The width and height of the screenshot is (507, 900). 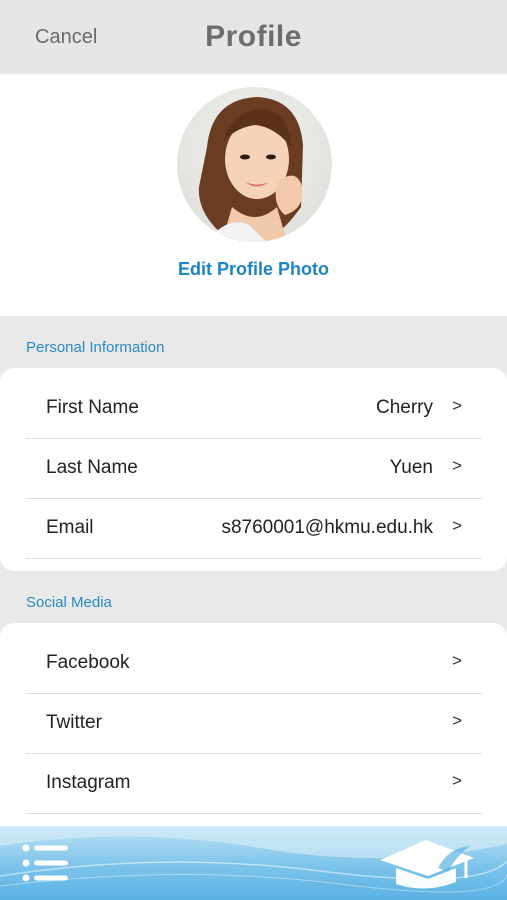 What do you see at coordinates (88, 662) in the screenshot?
I see `row-label: Facebook` at bounding box center [88, 662].